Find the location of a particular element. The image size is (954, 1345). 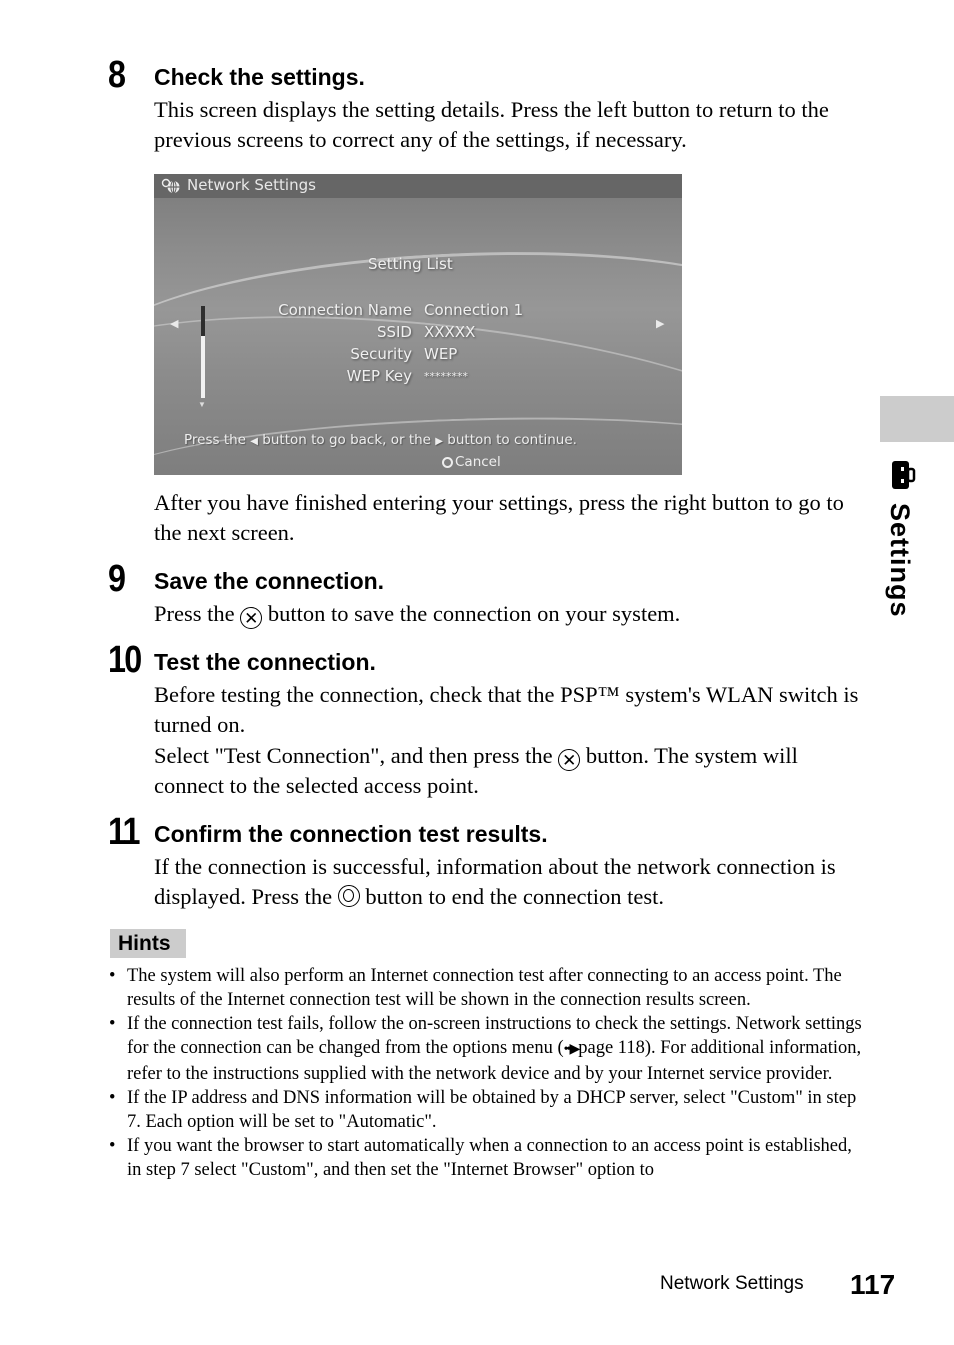

scrollbar is located at coordinates (203, 352).